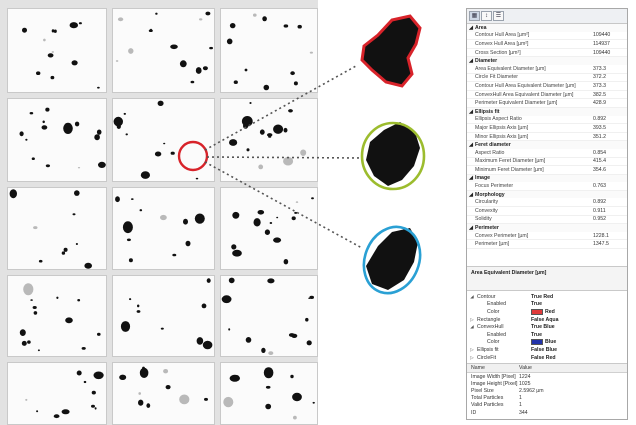 This screenshot has height=425, width=636. I want to click on selection-circle, so click(193, 156).